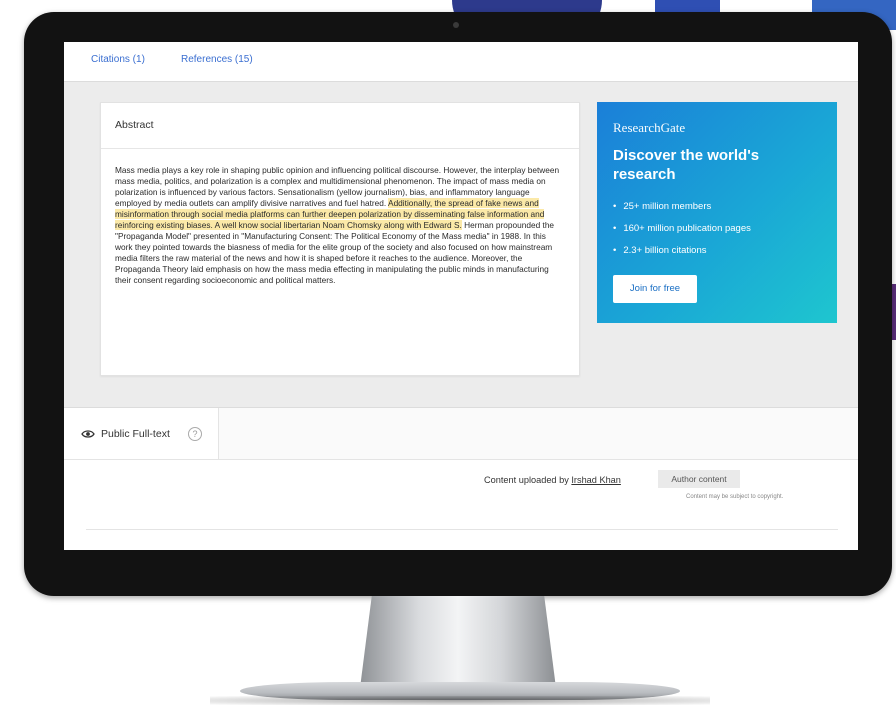  Describe the element at coordinates (717, 251) in the screenshot. I see `promo-stat-item: 2.3+ billion citations` at that location.